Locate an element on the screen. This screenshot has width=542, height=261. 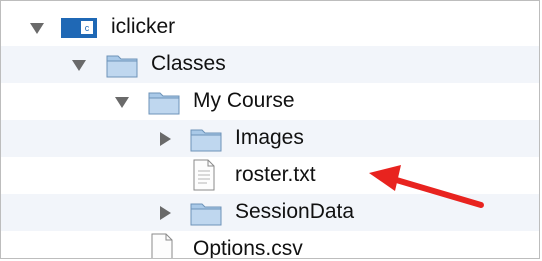
tree-item-label: Images is located at coordinates (269, 137).